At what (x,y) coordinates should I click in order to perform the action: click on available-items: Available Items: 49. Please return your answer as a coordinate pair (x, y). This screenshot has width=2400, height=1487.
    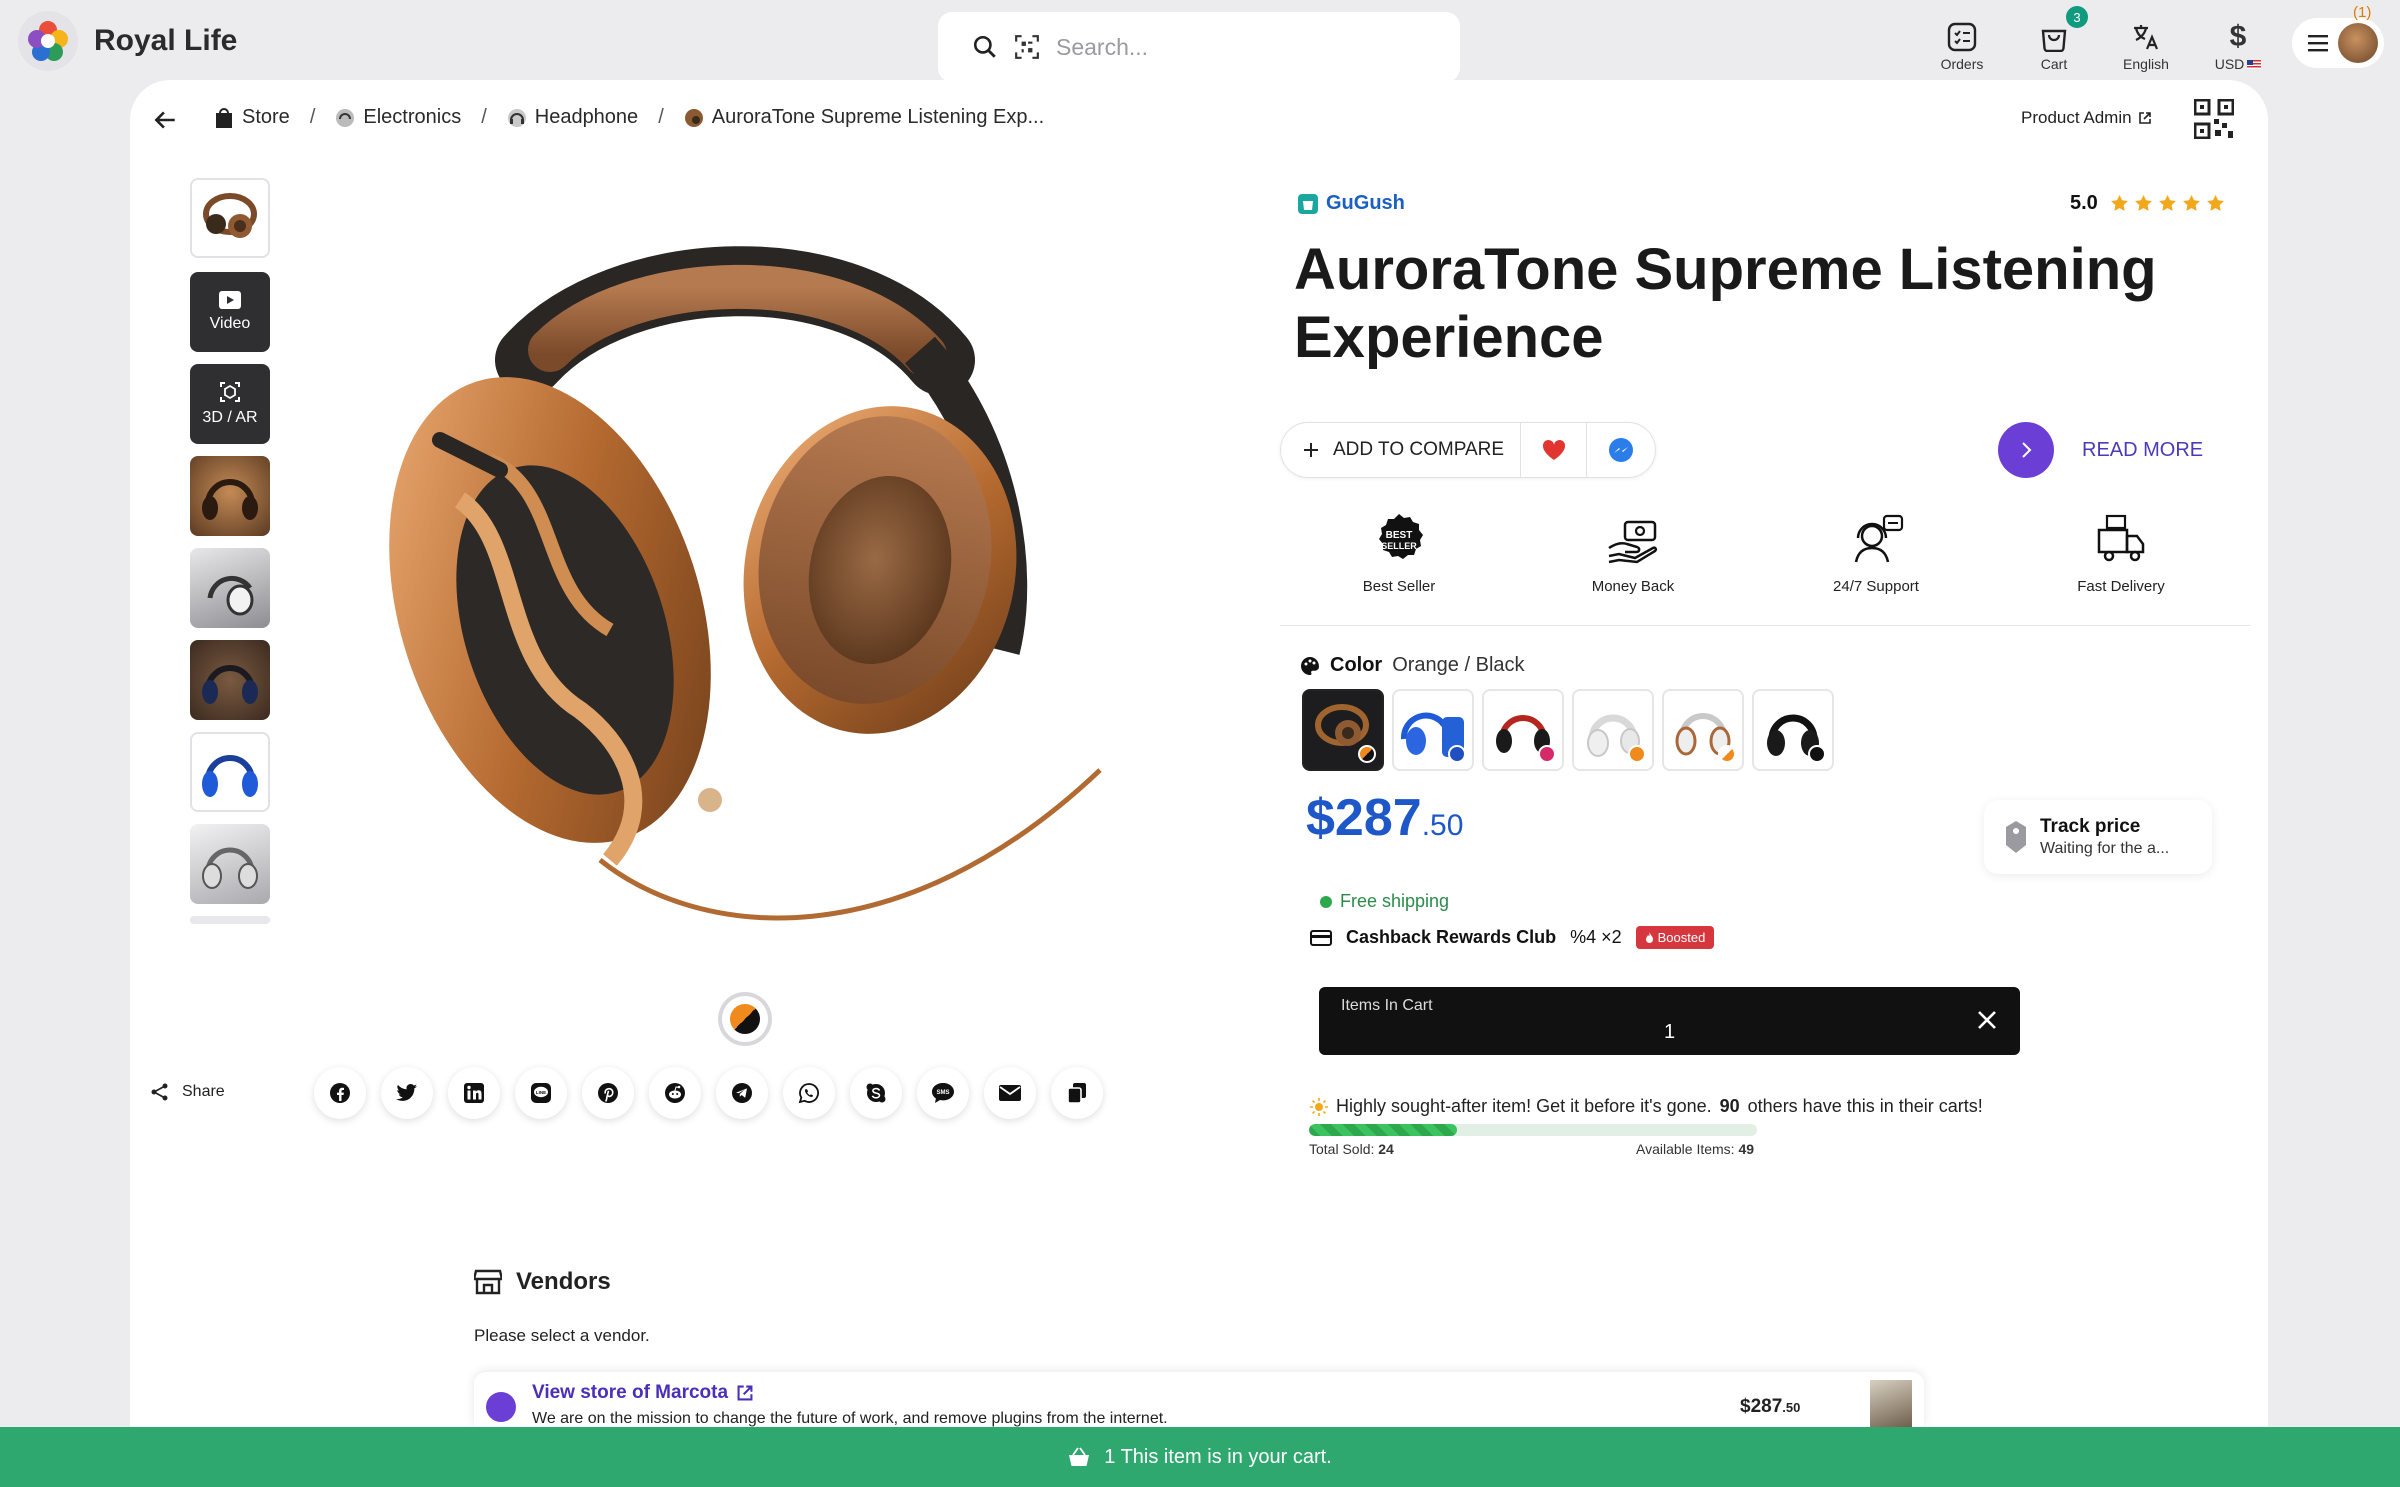
    Looking at the image, I should click on (1695, 1149).